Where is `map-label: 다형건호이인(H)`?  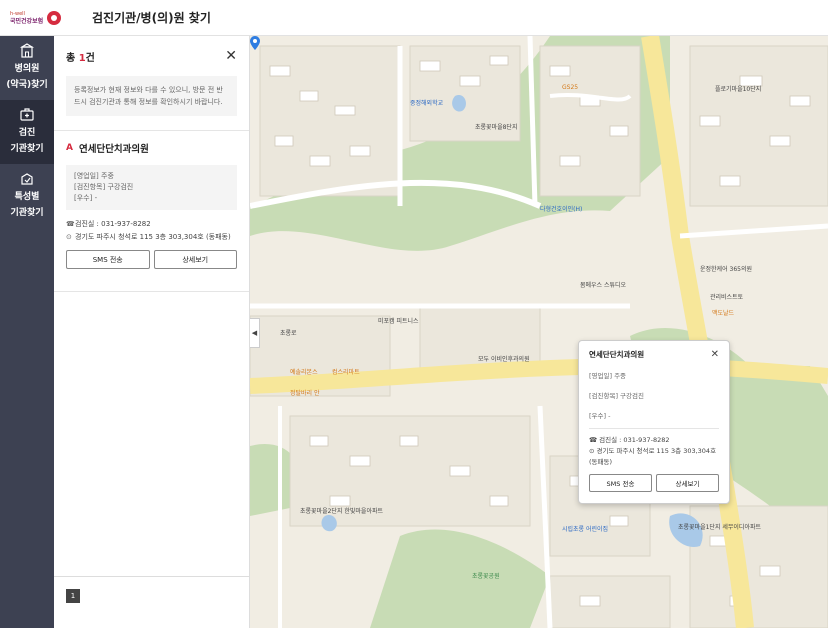 map-label: 다형건호이인(H) is located at coordinates (561, 208).